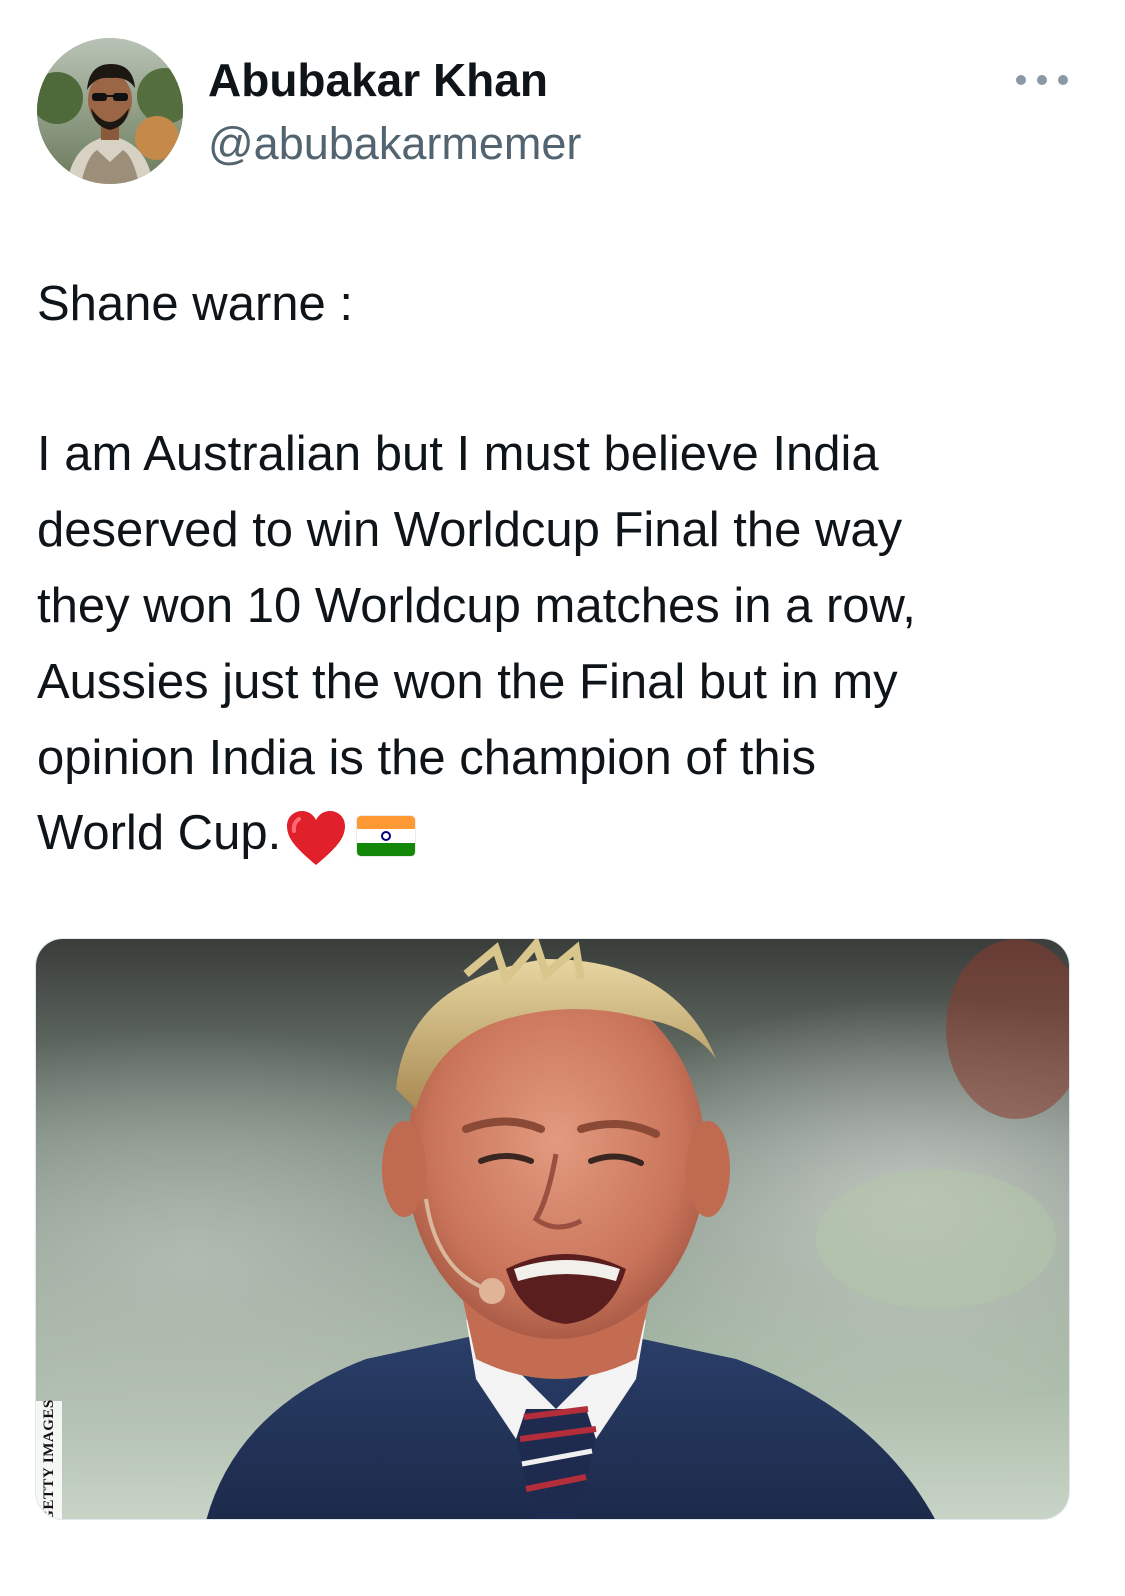 Image resolution: width=1125 pixels, height=1596 pixels. What do you see at coordinates (458, 454) in the screenshot?
I see `tweet-text-line: I am Australian but I must believe India` at bounding box center [458, 454].